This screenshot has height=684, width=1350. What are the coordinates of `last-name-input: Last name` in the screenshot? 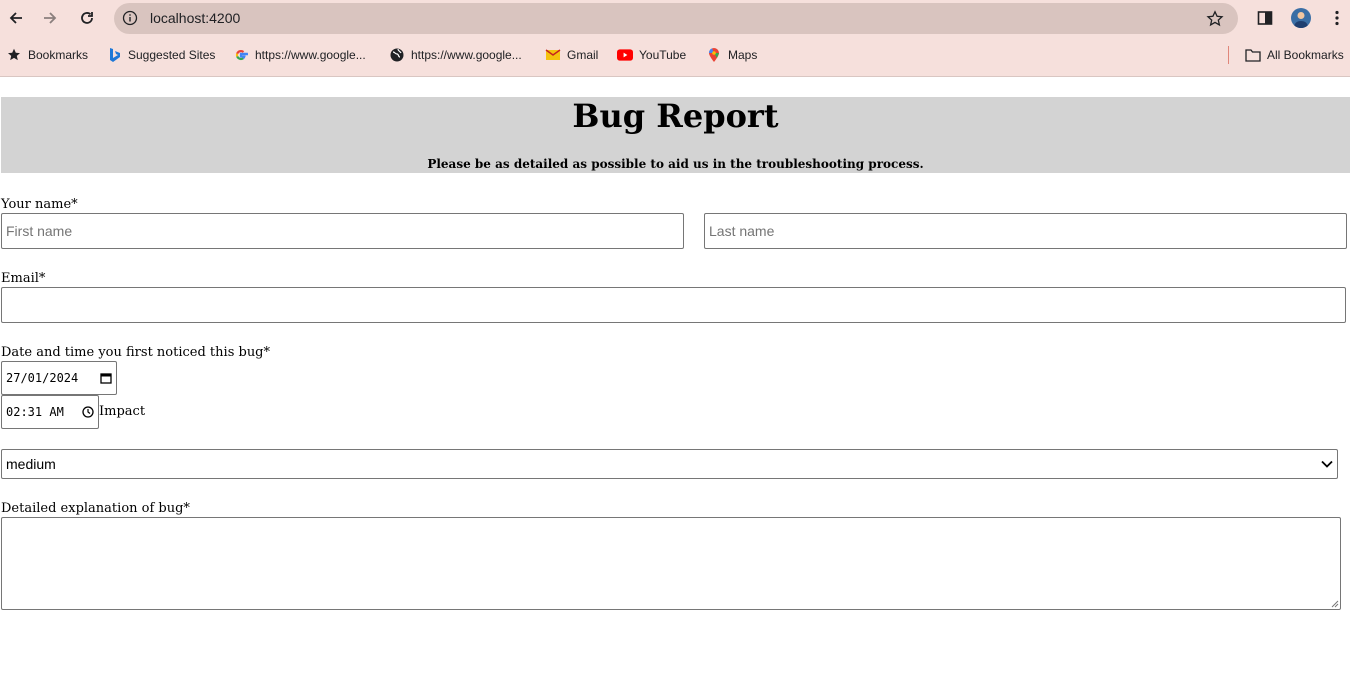 It's located at (1025, 231).